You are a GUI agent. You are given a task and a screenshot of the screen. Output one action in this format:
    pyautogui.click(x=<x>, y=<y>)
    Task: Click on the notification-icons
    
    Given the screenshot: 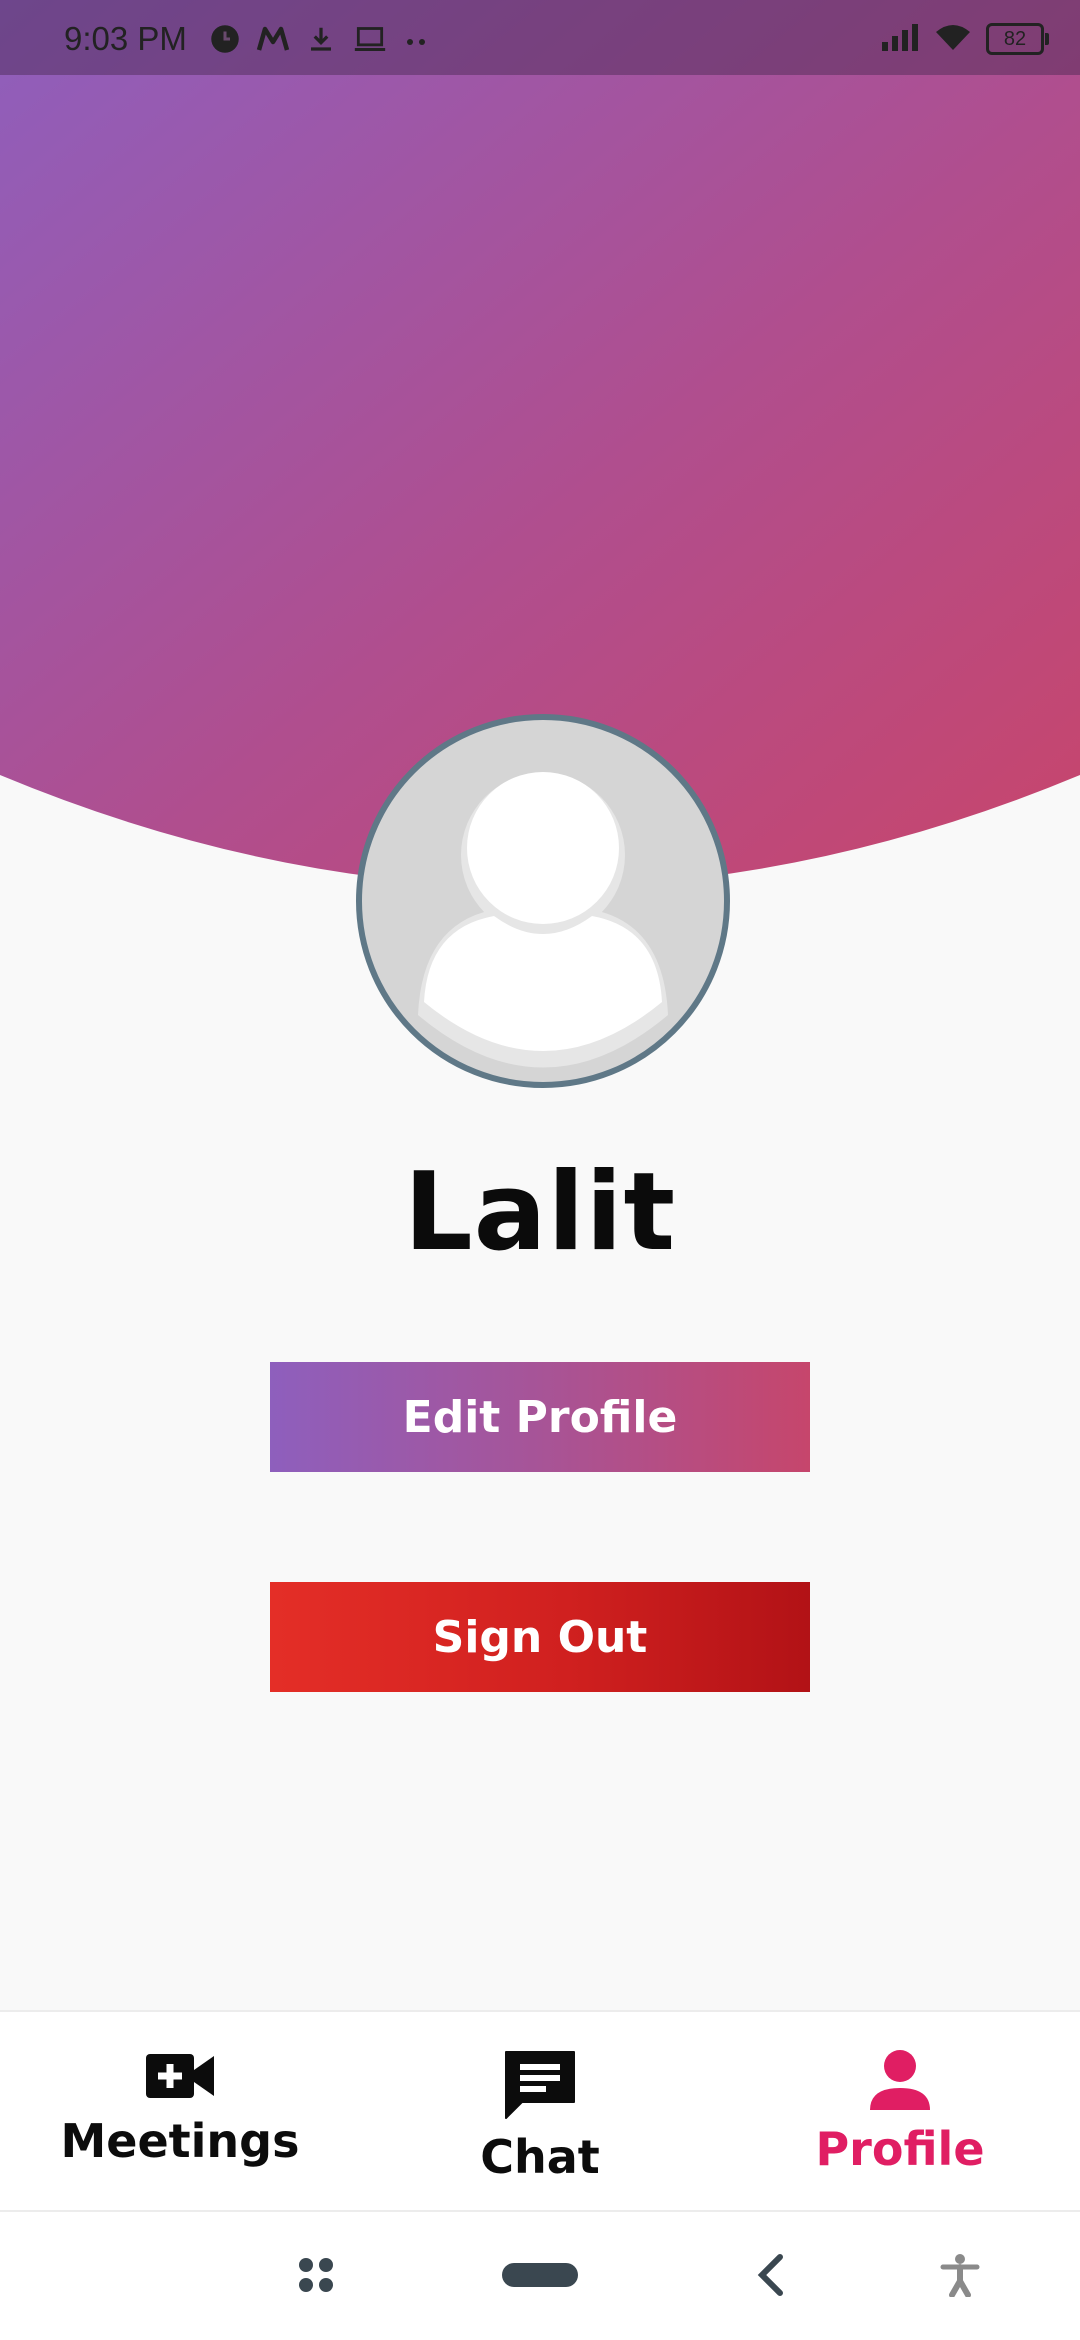 What is the action you would take?
    pyautogui.click(x=319, y=41)
    